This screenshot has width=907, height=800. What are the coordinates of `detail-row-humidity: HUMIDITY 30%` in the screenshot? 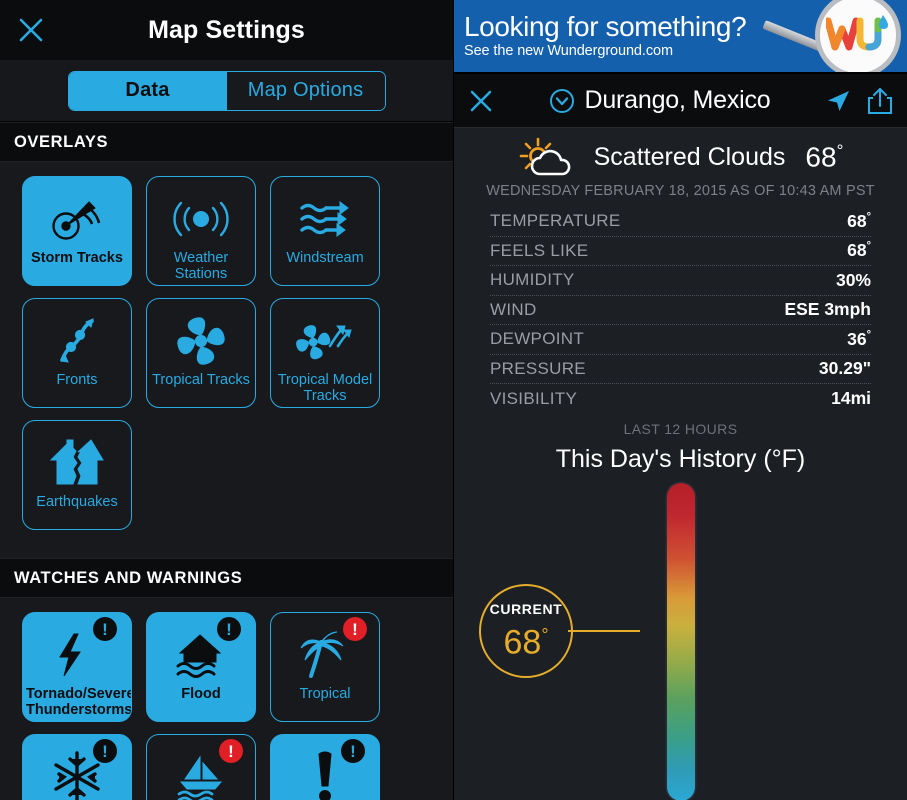 It's located at (680, 281).